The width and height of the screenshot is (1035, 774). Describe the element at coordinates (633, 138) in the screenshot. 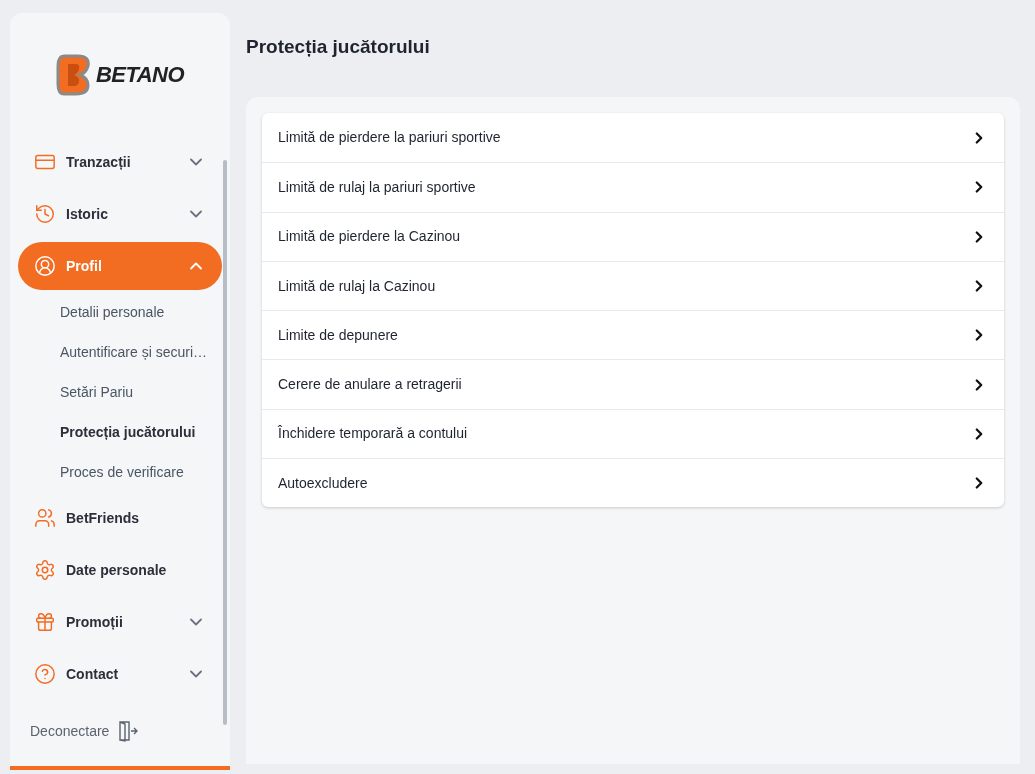

I see `option-row: Limită de pierdere la pariuri sportive` at that location.